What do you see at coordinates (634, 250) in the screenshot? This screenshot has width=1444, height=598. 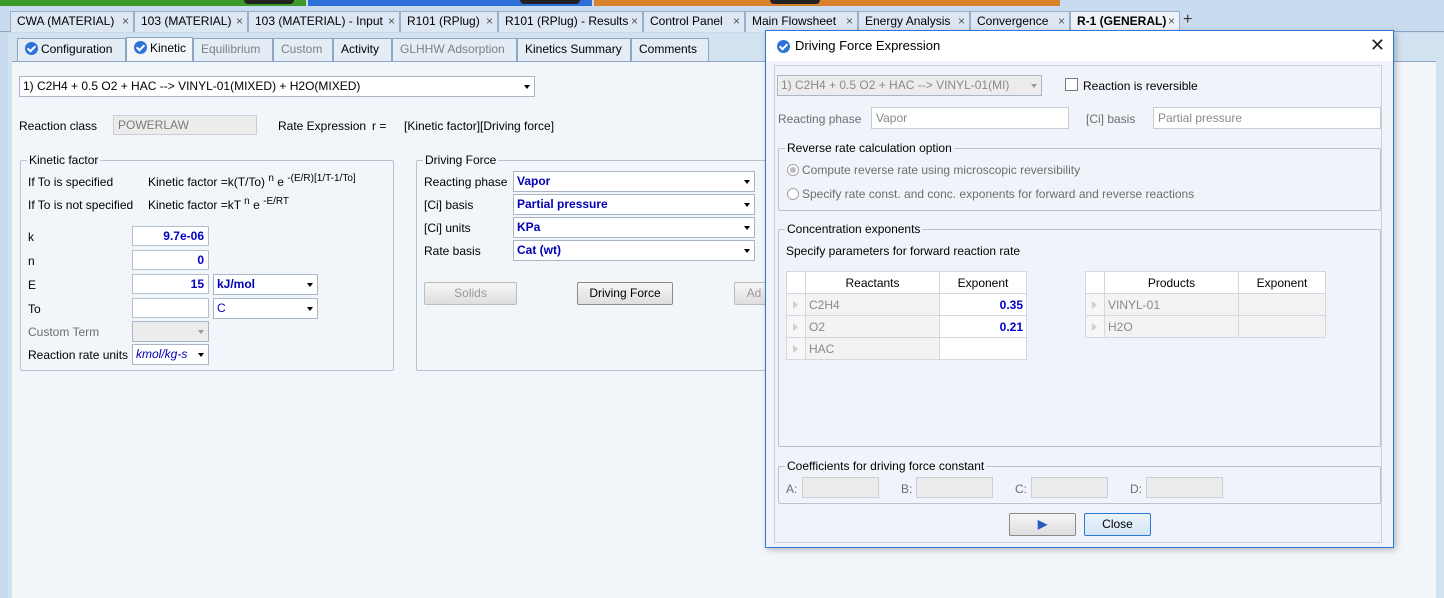 I see `rate-basis-select: Cat (wt)` at bounding box center [634, 250].